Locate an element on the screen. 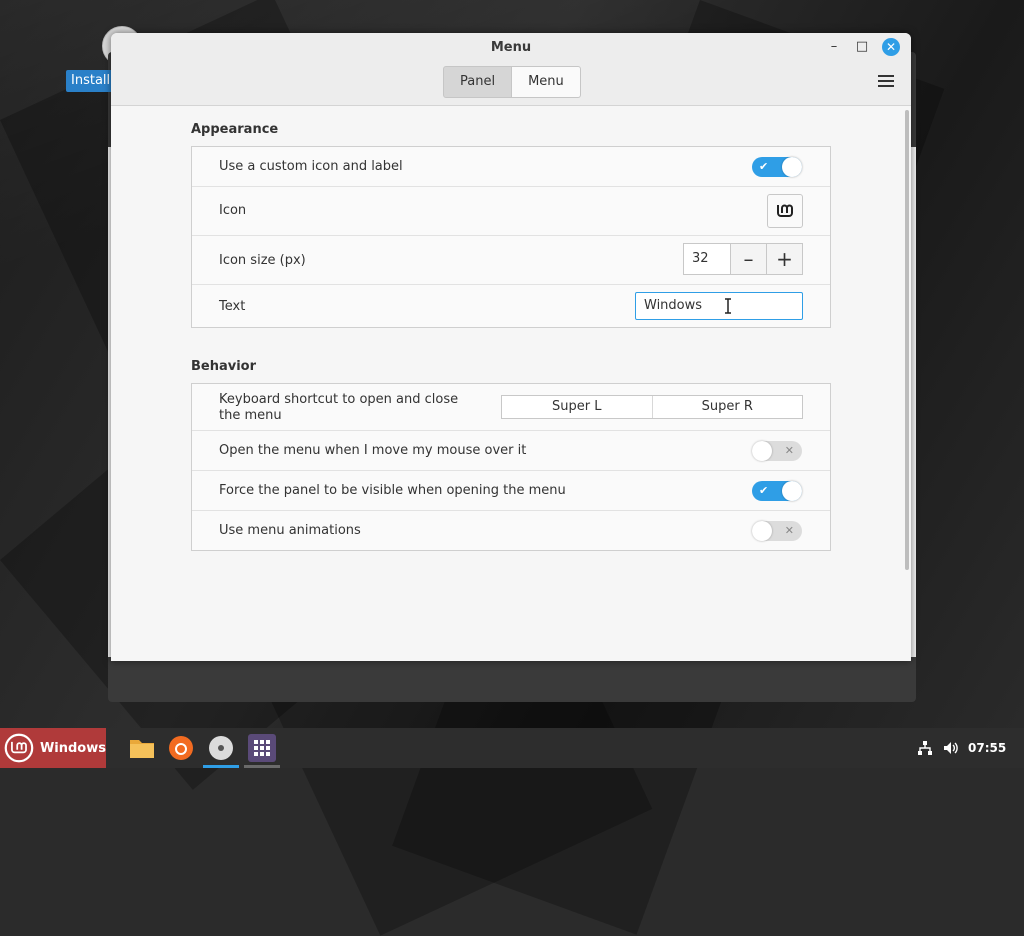  text-input-value: Windows is located at coordinates (673, 305).